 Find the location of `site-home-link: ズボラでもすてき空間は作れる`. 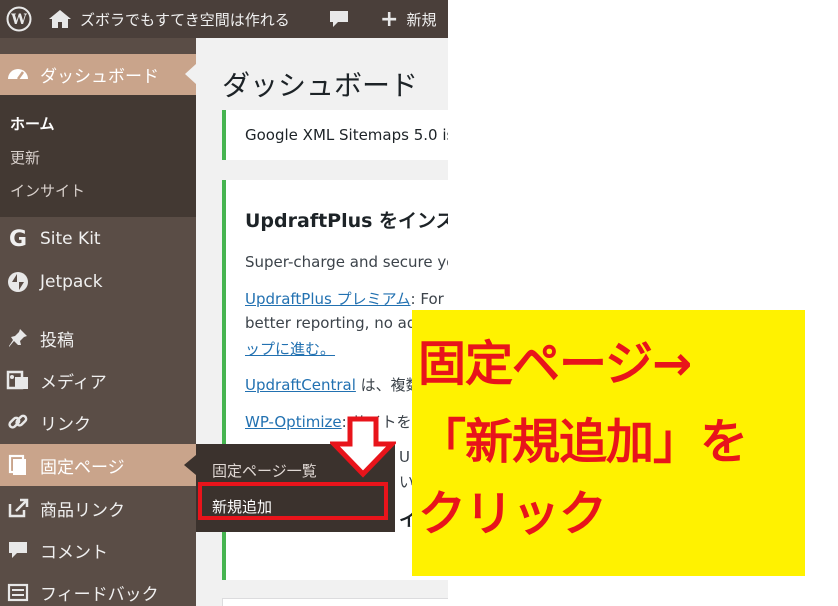

site-home-link: ズボラでもすてき空間は作れる is located at coordinates (169, 19).